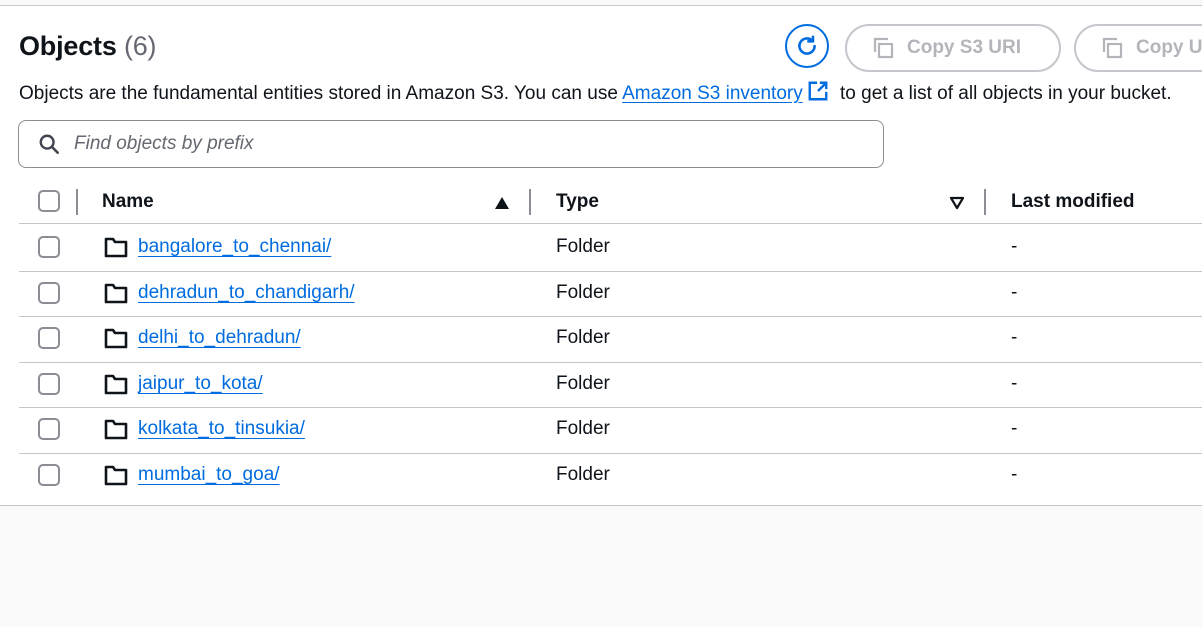  Describe the element at coordinates (49, 201) in the screenshot. I see `select-all-checkbox` at that location.